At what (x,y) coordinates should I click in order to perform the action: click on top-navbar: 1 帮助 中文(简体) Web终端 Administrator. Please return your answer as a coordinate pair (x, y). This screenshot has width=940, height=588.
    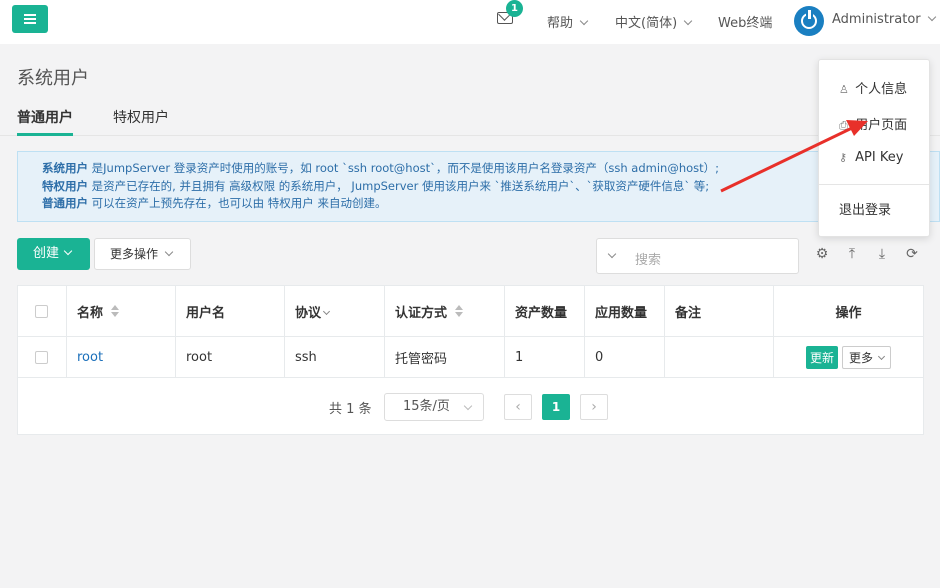
    Looking at the image, I should click on (470, 22).